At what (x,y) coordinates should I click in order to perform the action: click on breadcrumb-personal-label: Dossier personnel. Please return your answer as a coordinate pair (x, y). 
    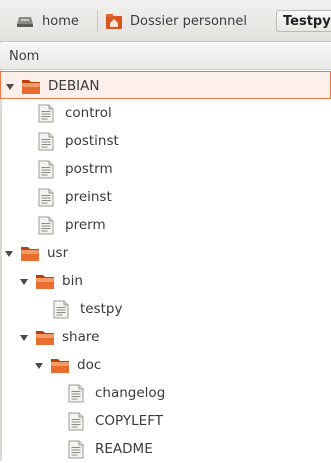
    Looking at the image, I should click on (189, 21).